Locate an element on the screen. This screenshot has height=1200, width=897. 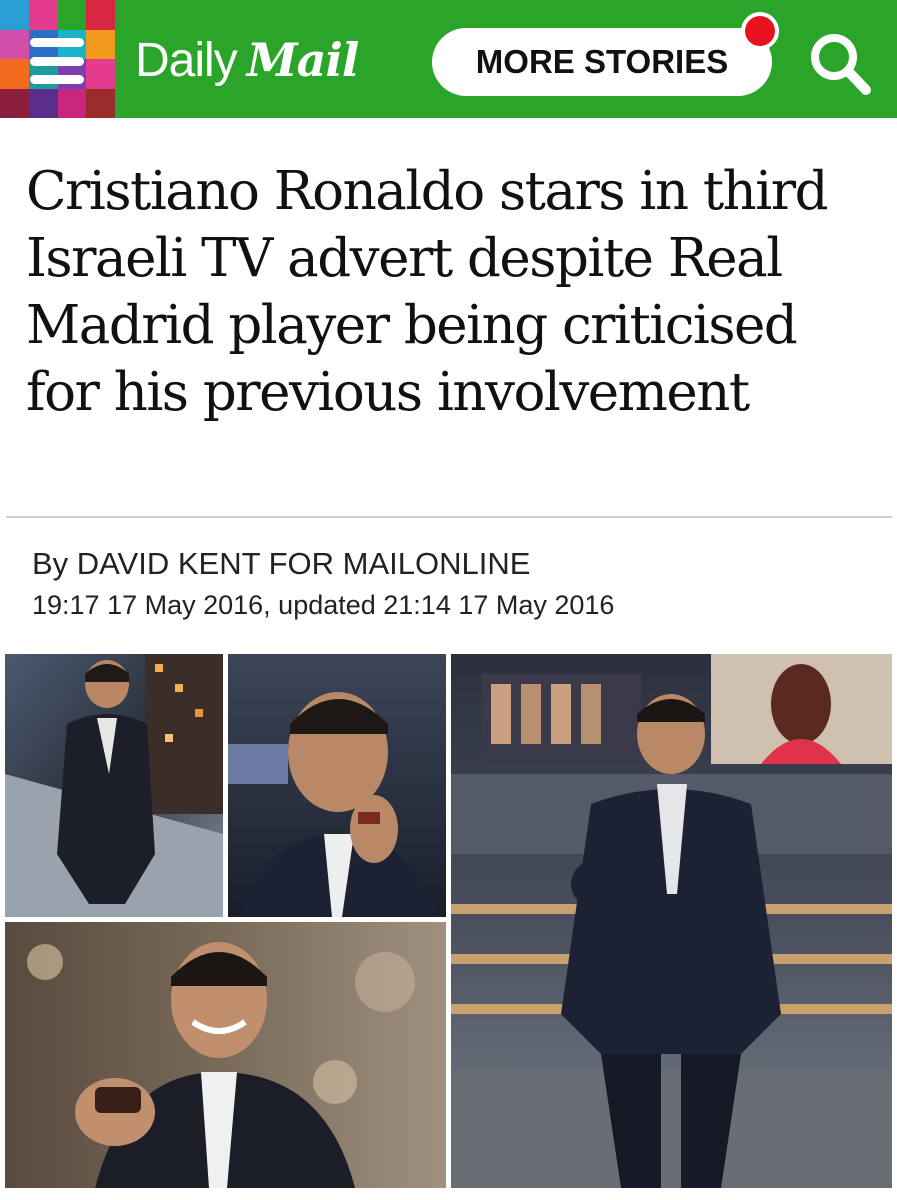
menu-button is located at coordinates (57, 59).